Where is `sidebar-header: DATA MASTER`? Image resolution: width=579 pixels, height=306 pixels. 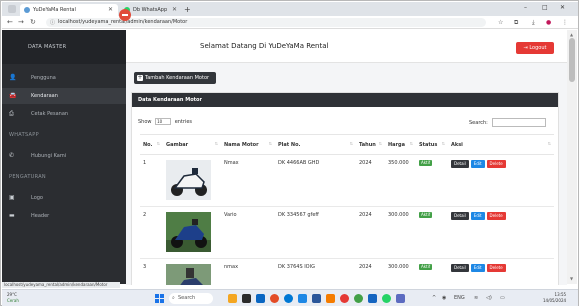
sidebar-header: DATA MASTER is located at coordinates (64, 47).